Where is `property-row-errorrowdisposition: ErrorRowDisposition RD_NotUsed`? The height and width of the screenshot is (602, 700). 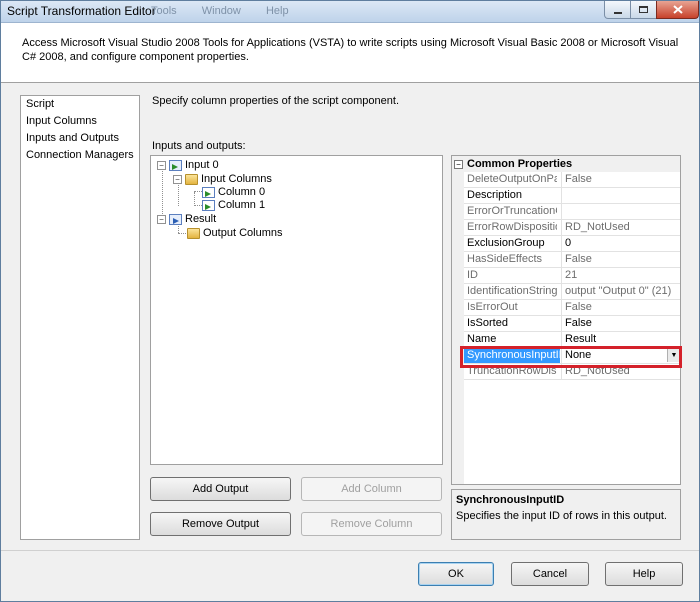 property-row-errorrowdisposition: ErrorRowDisposition RD_NotUsed is located at coordinates (572, 228).